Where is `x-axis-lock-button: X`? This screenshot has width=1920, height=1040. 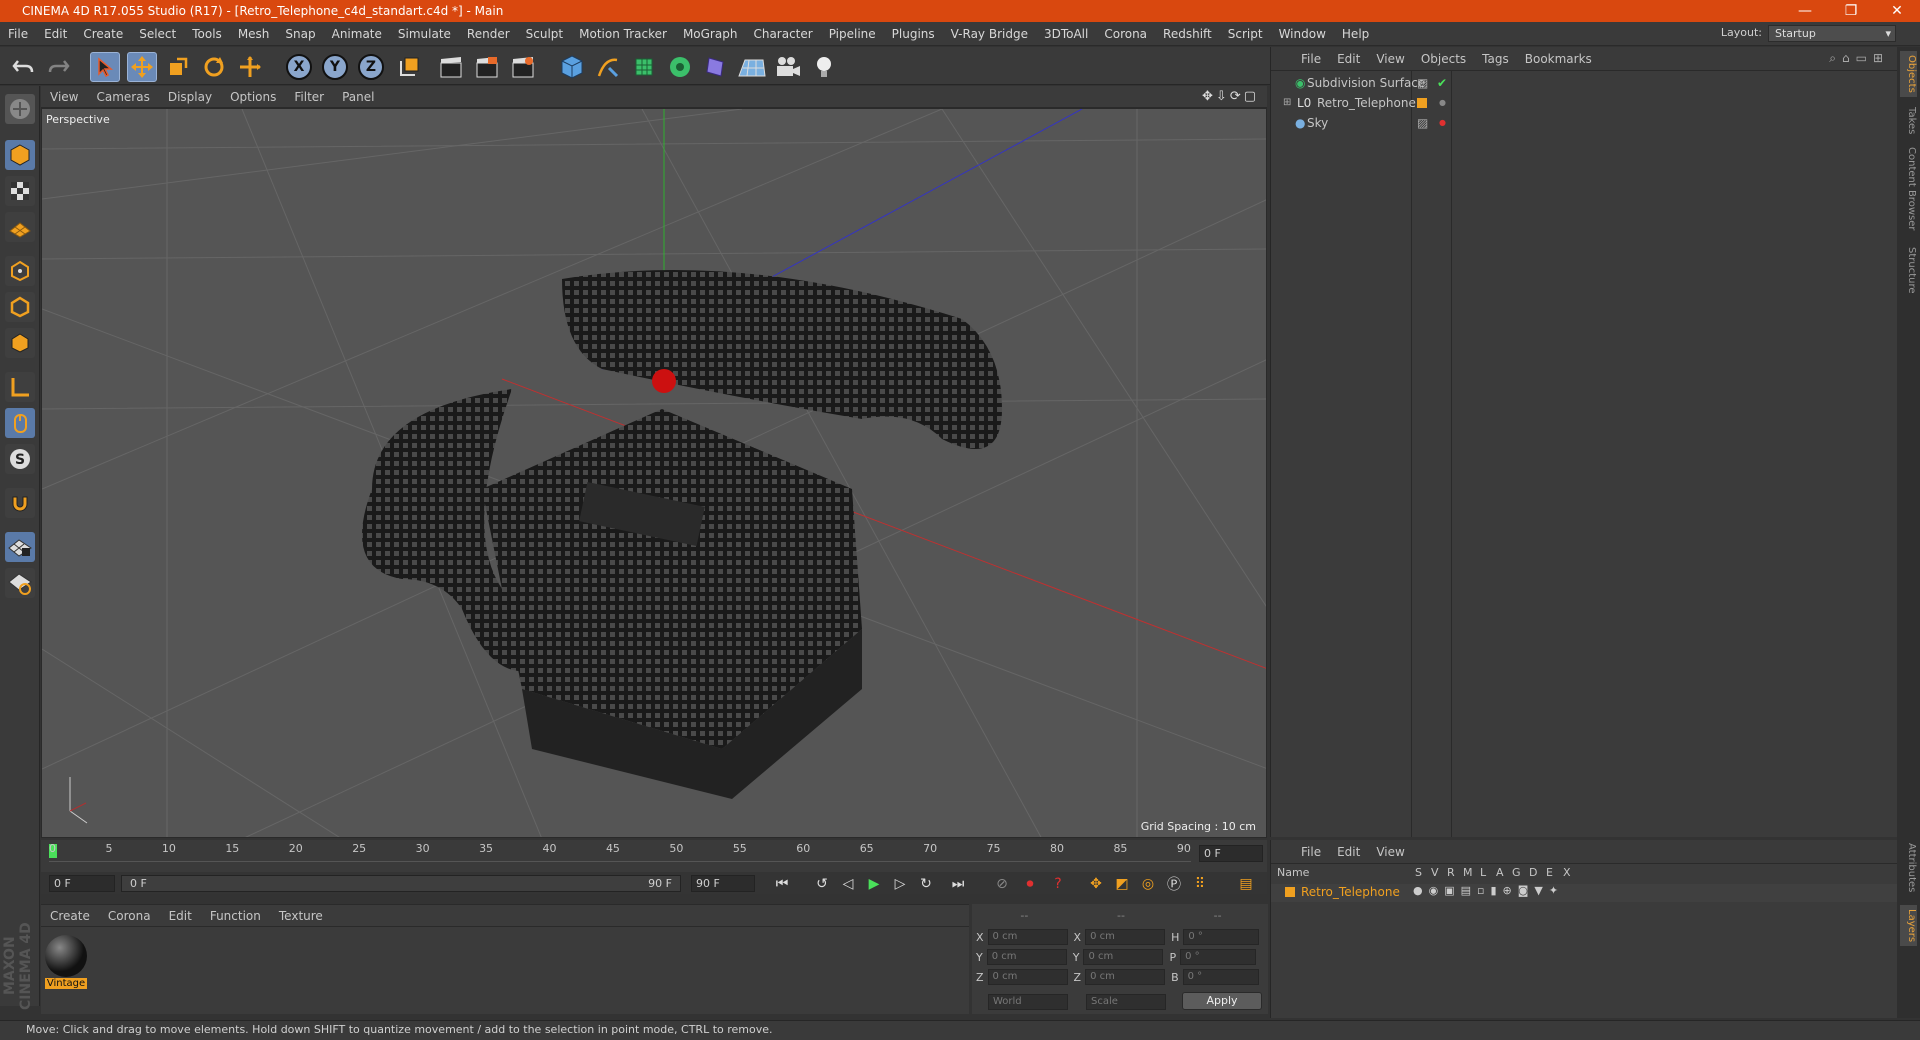 x-axis-lock-button: X is located at coordinates (299, 67).